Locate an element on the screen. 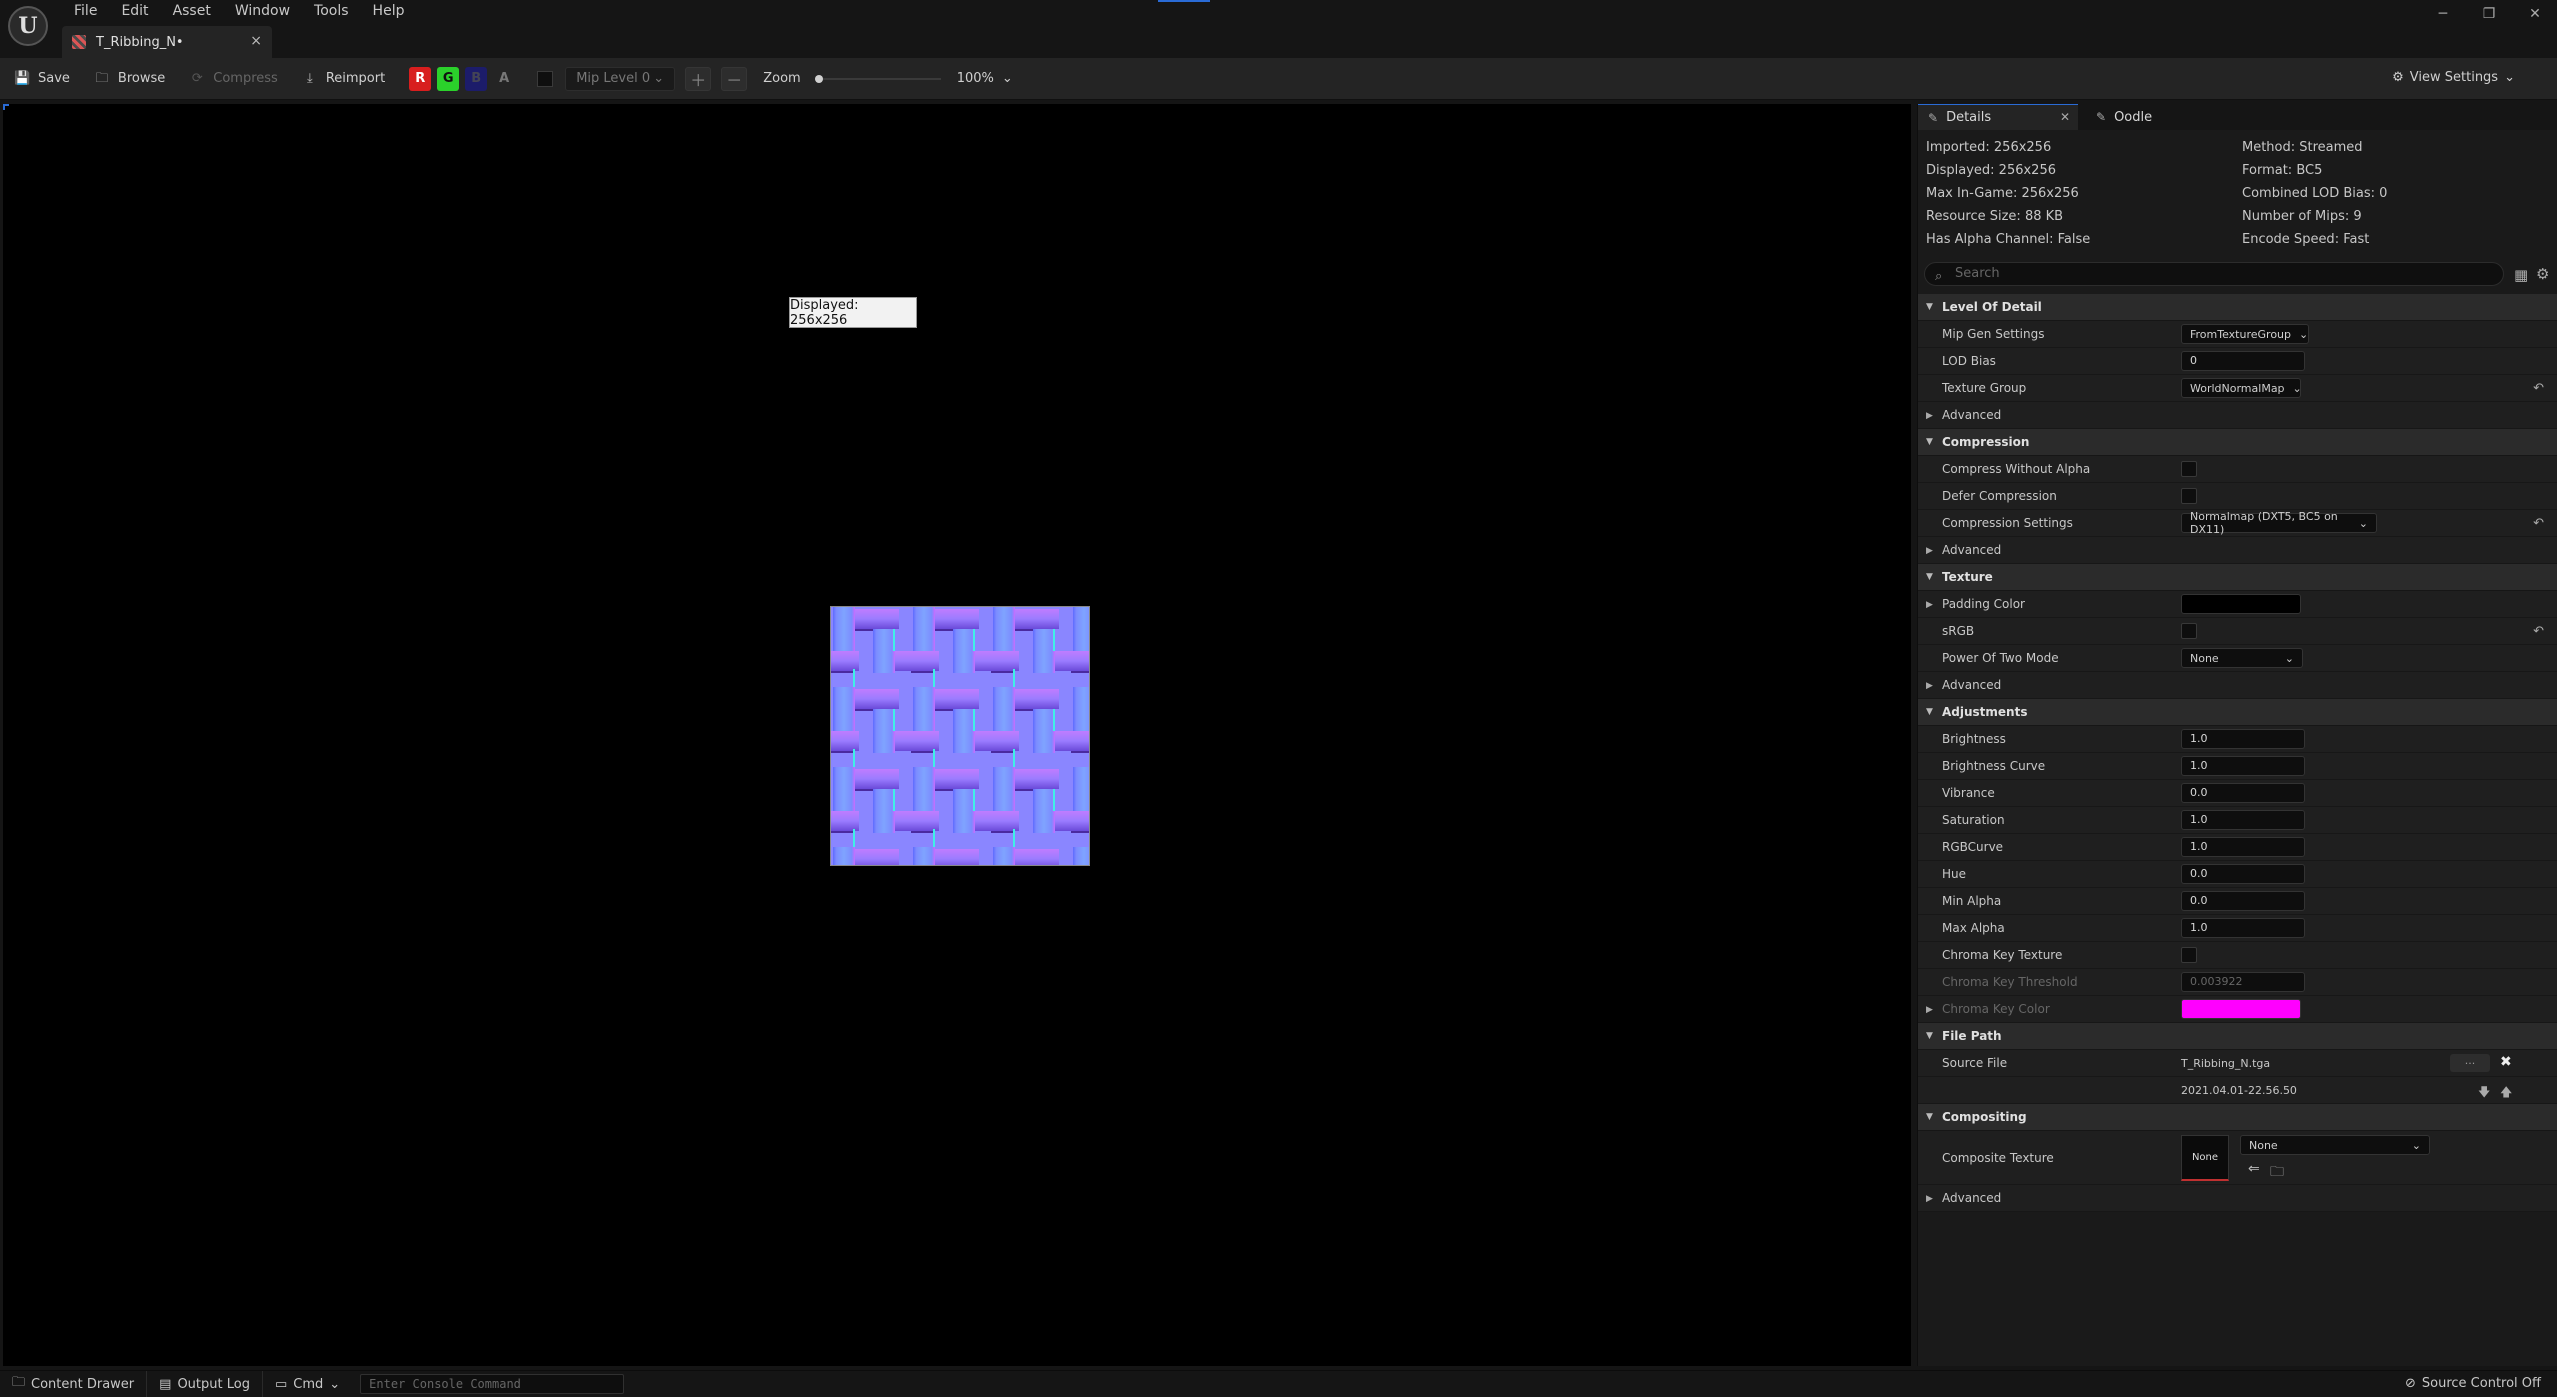  browse-label: Browse is located at coordinates (141, 78).